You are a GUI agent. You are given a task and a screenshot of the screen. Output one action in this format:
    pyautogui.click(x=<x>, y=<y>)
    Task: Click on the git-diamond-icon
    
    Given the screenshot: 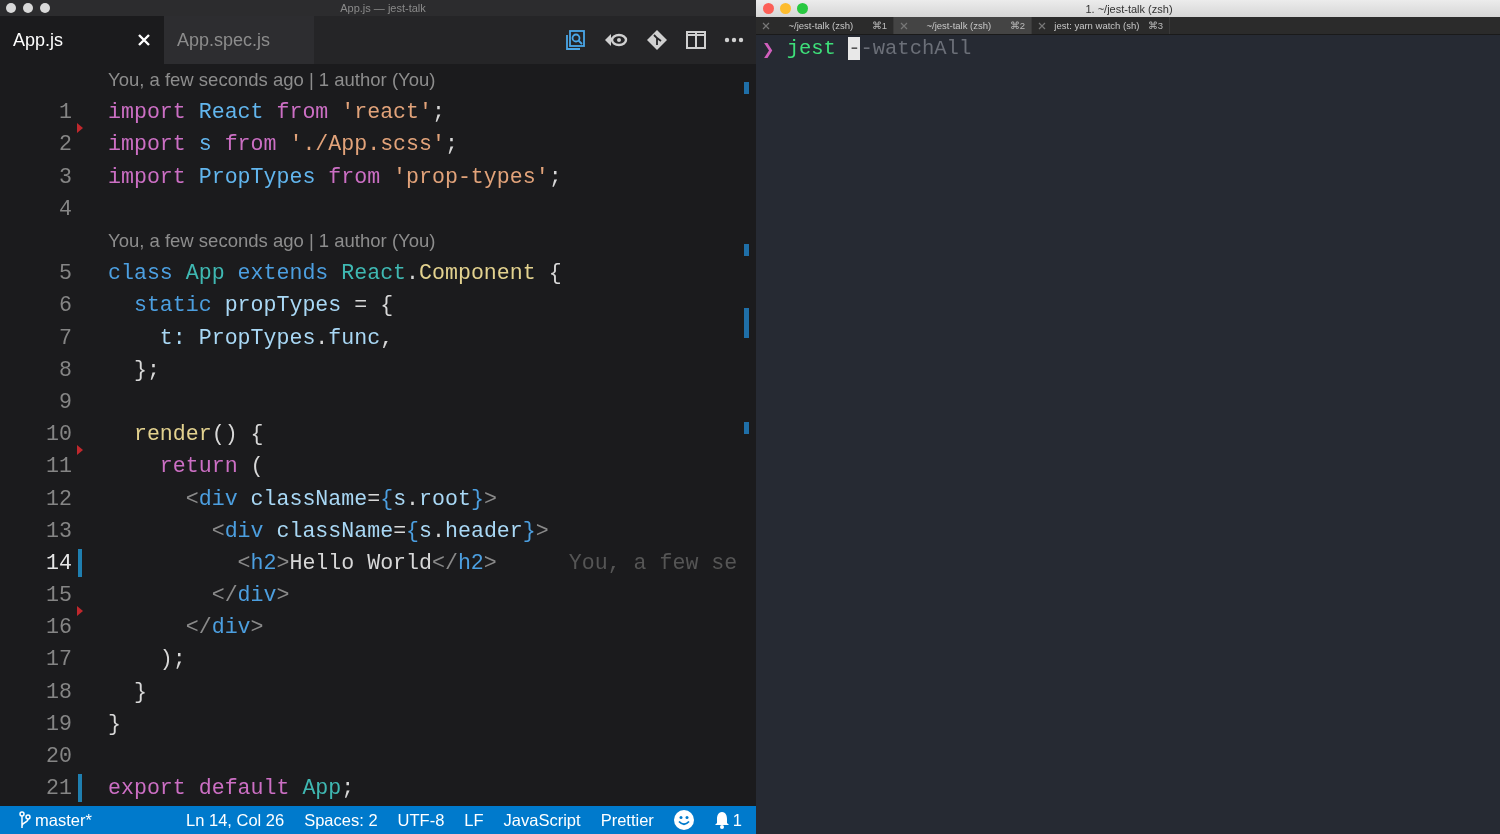 What is the action you would take?
    pyautogui.click(x=657, y=40)
    